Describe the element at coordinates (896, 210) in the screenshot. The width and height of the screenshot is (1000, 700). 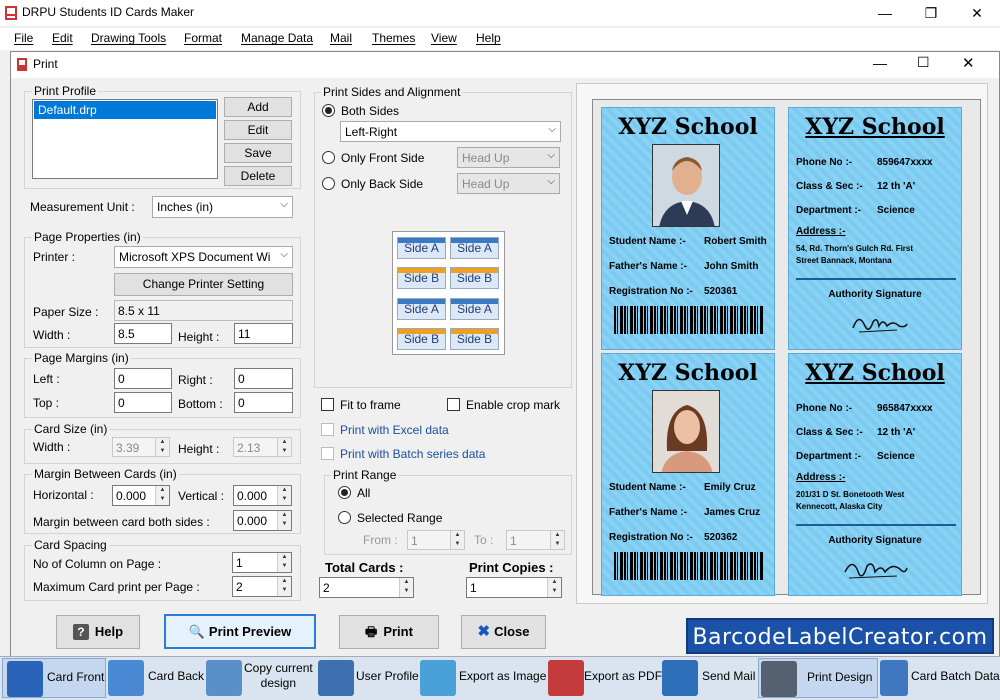
I see `department-value: Science` at that location.